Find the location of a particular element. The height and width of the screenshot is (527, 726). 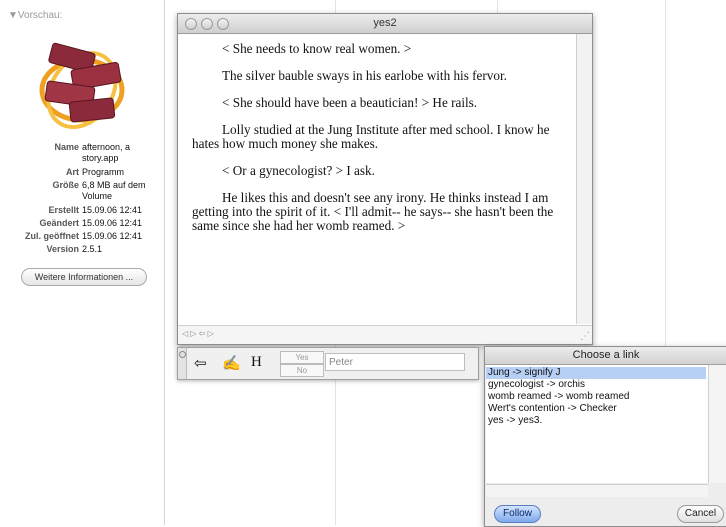

back-arrow-icon: ⇦ is located at coordinates (200, 363).